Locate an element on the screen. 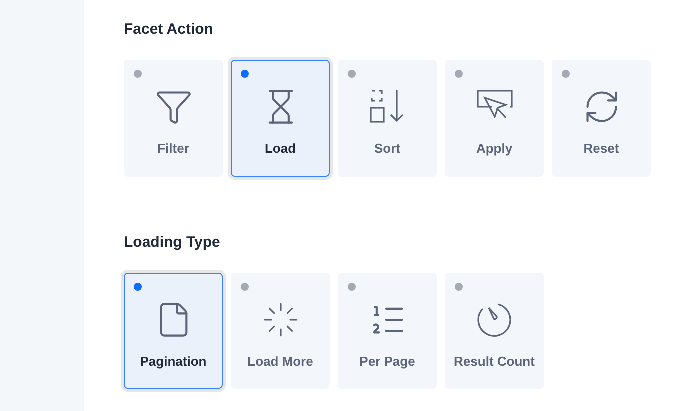 The image size is (700, 411). sort-icon is located at coordinates (387, 107).